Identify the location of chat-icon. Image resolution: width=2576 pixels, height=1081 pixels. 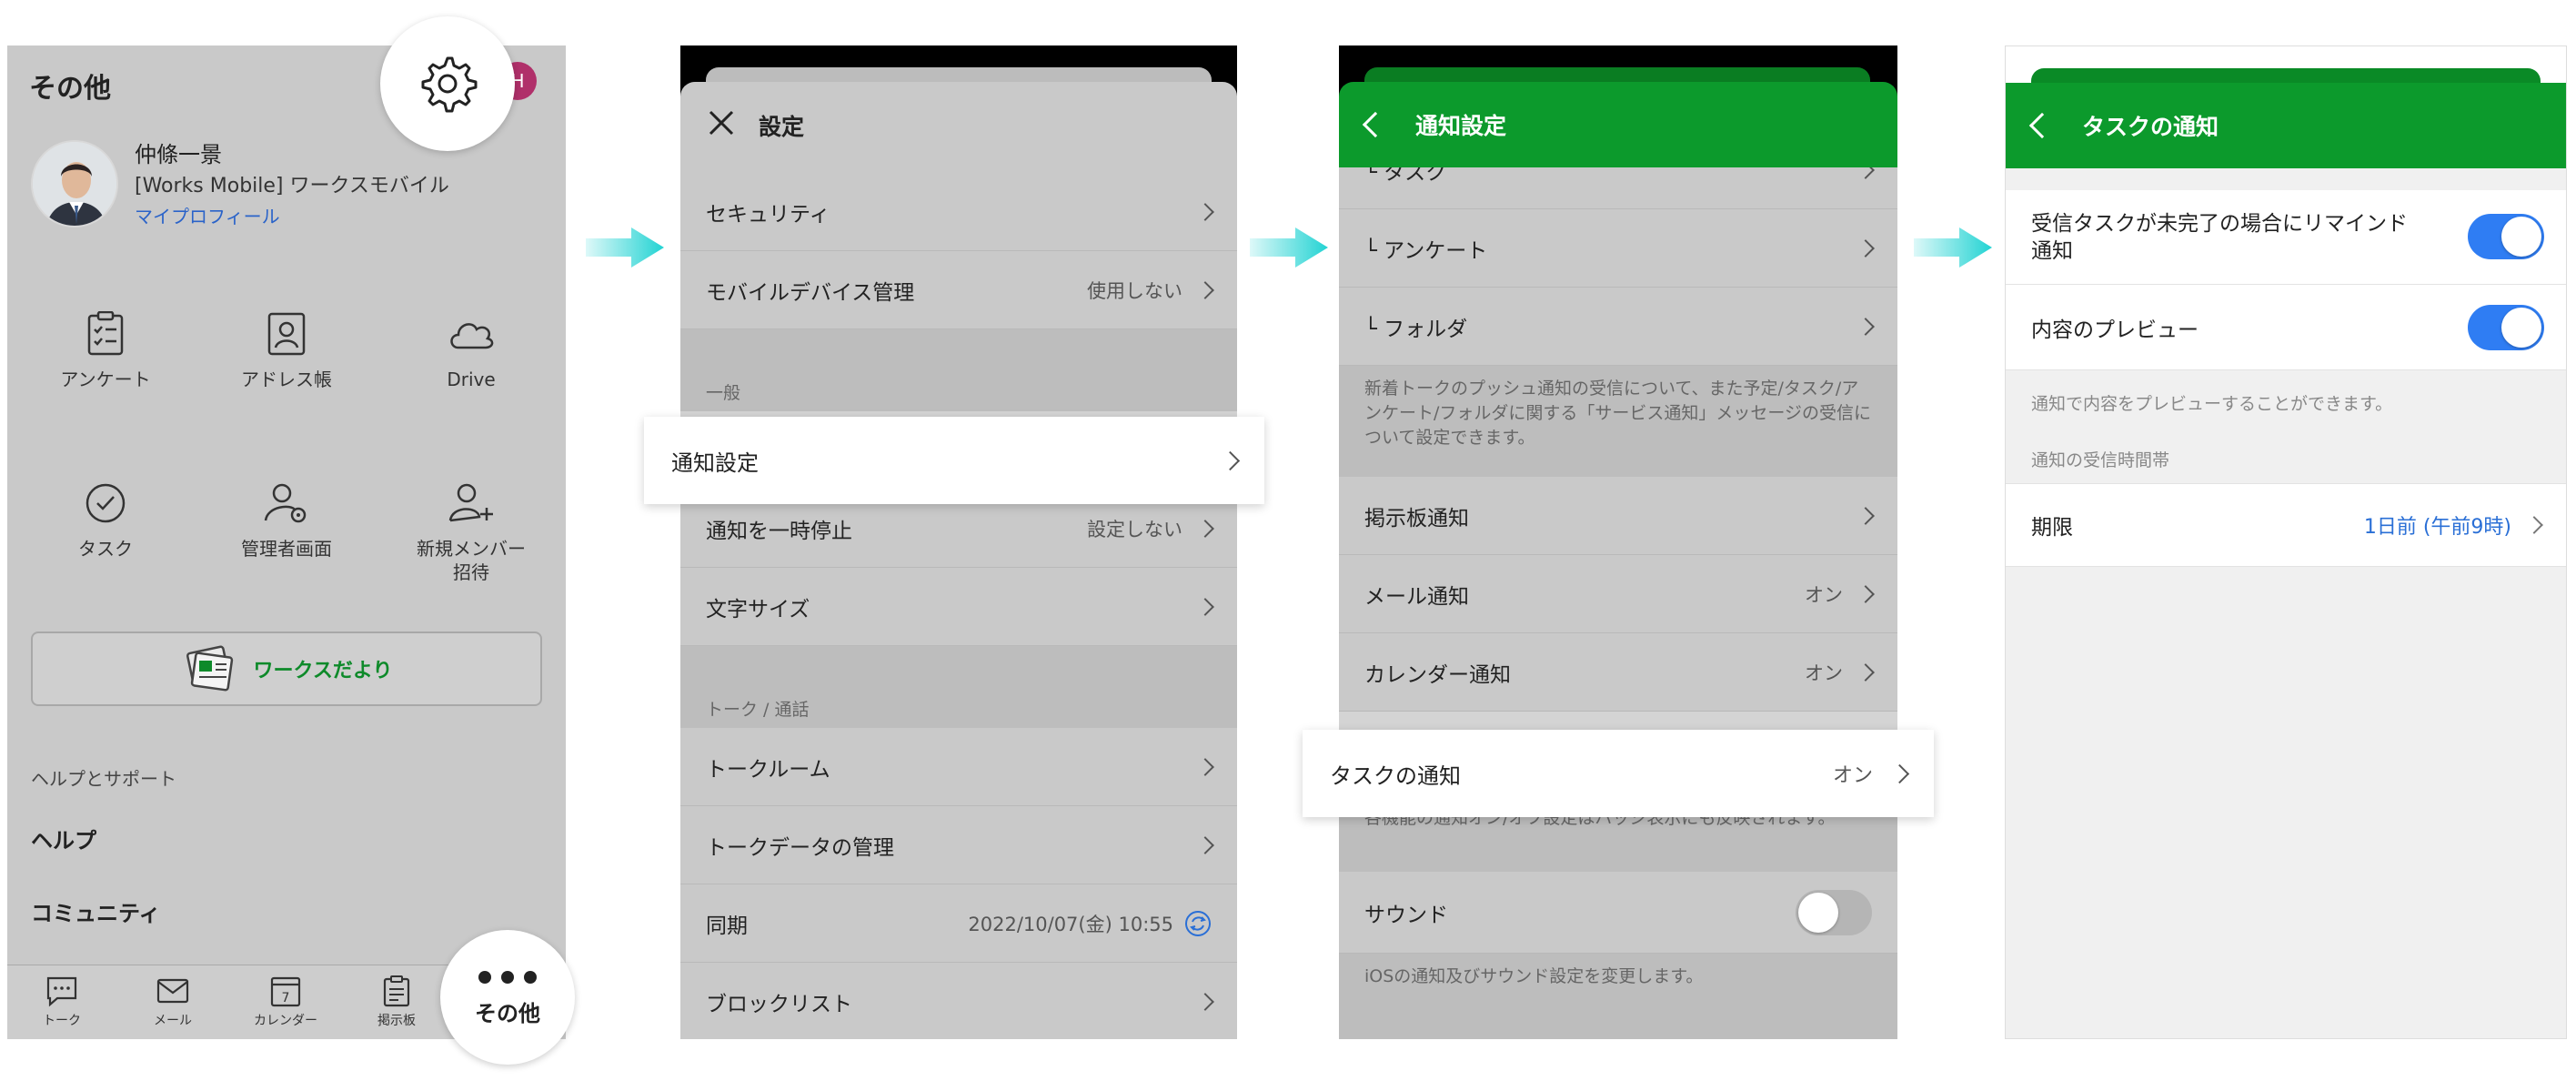
(61, 992).